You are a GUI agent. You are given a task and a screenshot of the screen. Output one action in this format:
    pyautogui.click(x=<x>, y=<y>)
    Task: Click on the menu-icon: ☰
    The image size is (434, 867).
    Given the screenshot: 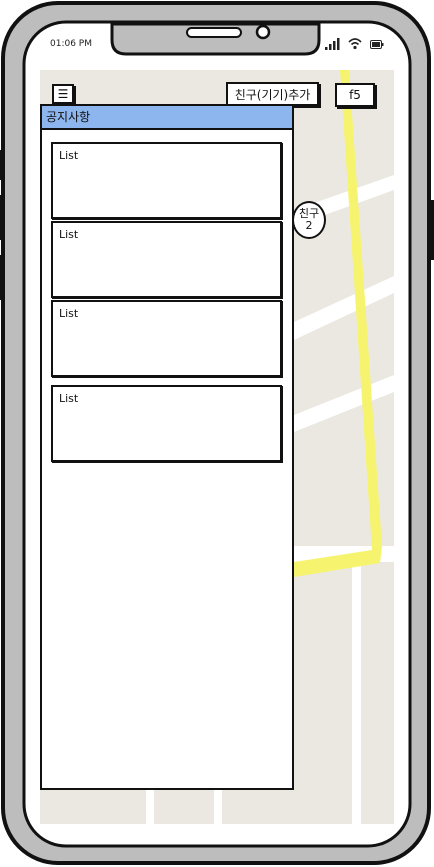 What is the action you would take?
    pyautogui.click(x=63, y=94)
    